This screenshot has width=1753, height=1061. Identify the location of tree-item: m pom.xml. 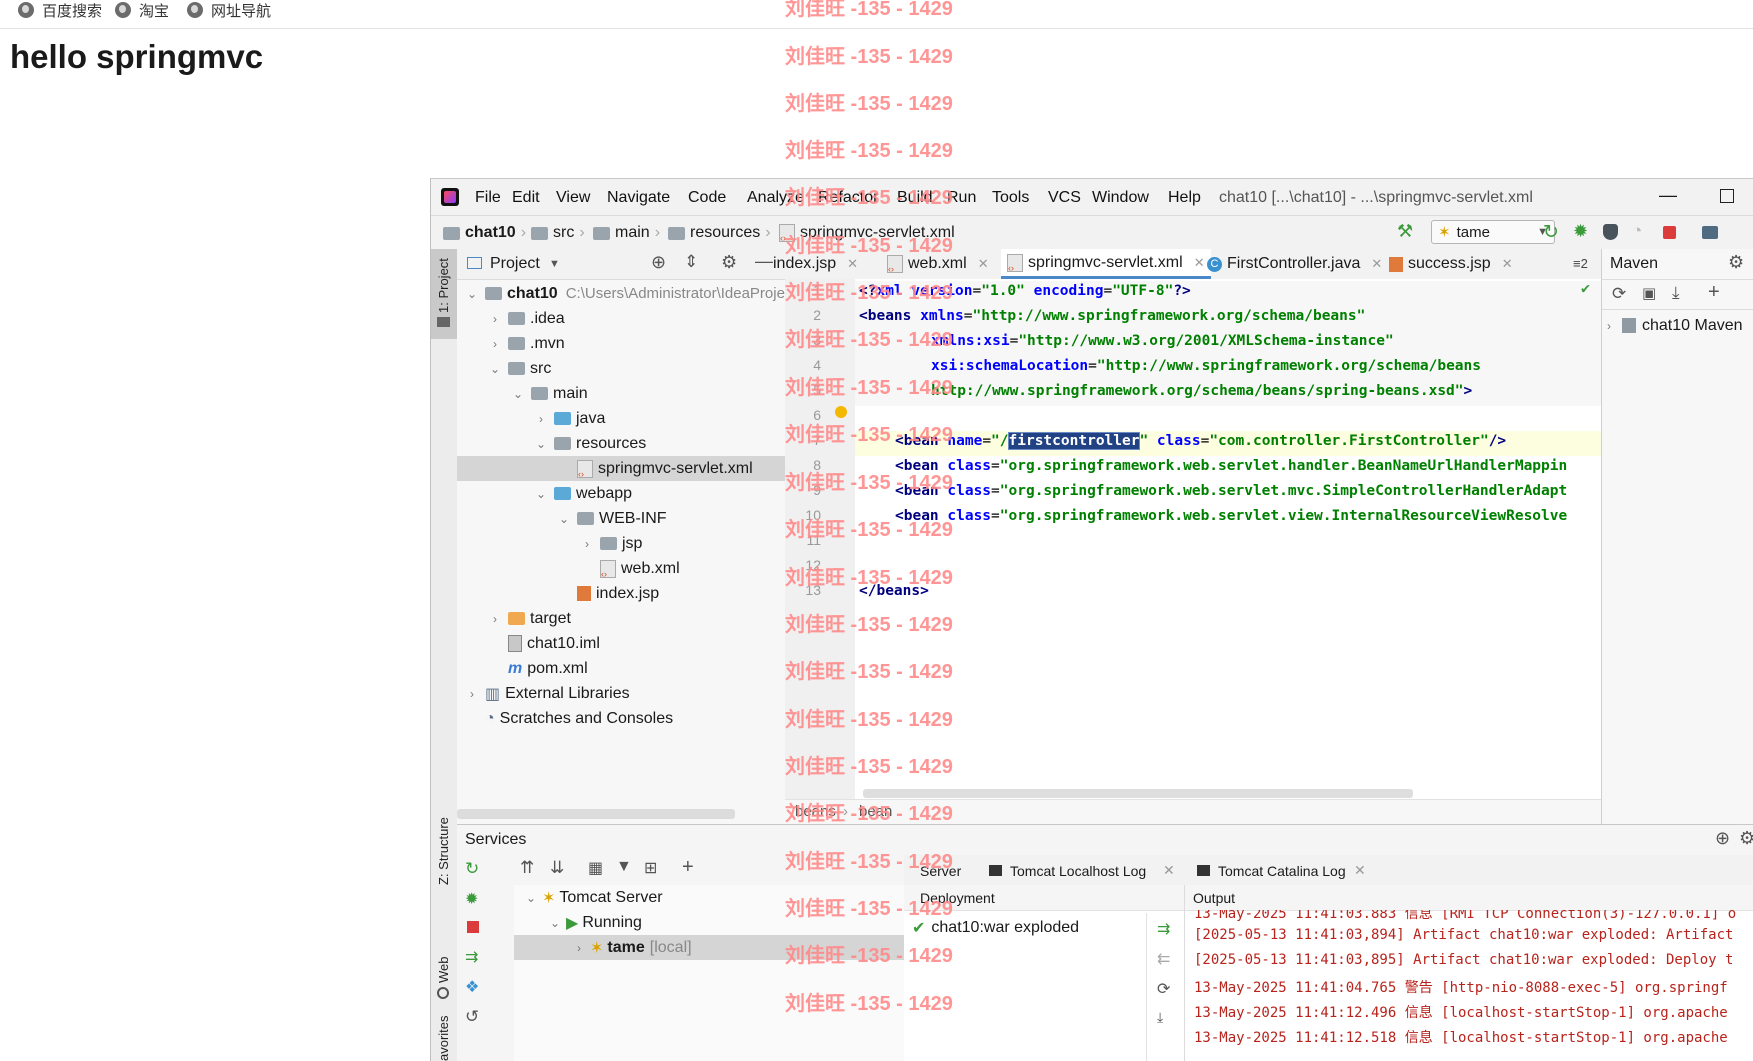
(621, 668).